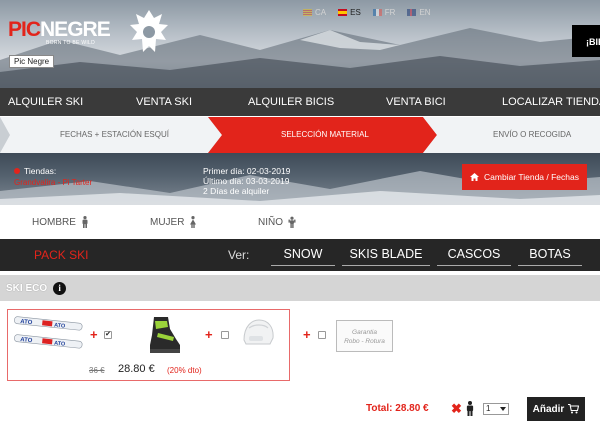 Image resolution: width=600 pixels, height=432 pixels. What do you see at coordinates (300, 222) in the screenshot?
I see `gender-filter: HOMBRE MUJER NIÑO` at bounding box center [300, 222].